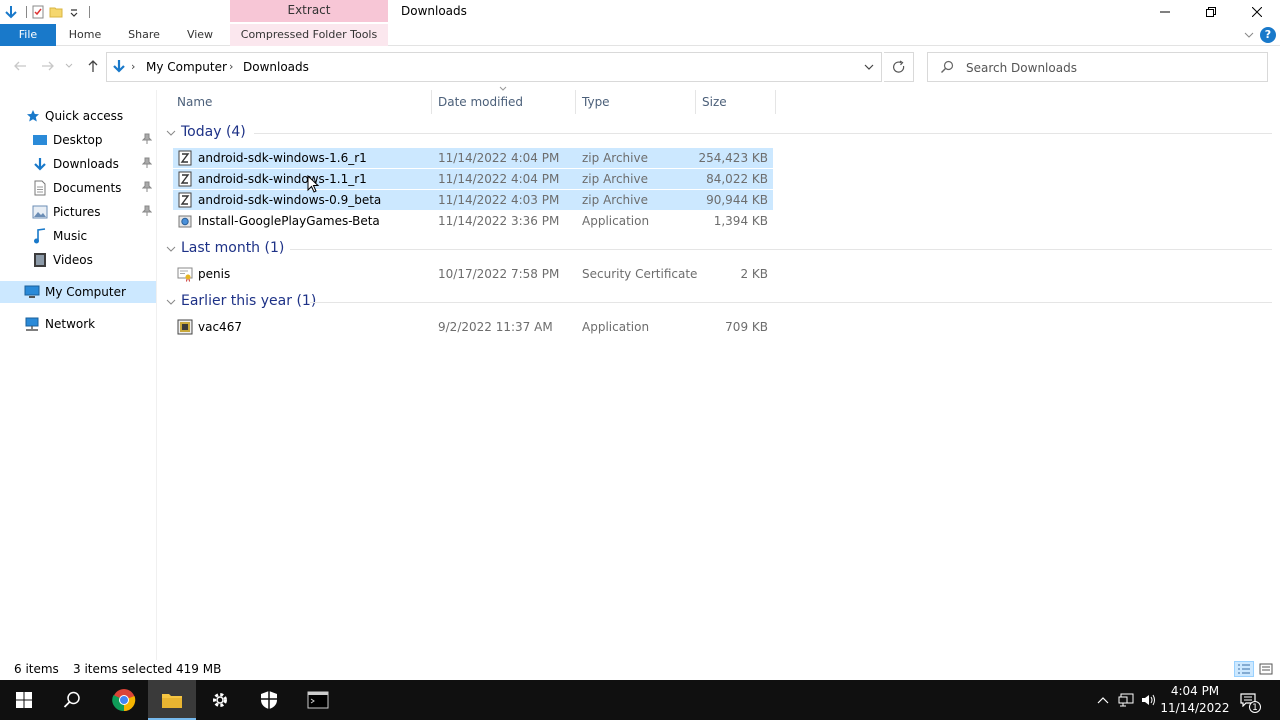 Image resolution: width=1280 pixels, height=720 pixels. What do you see at coordinates (186, 67) in the screenshot?
I see `breadcrumb-my-computer: My Computer` at bounding box center [186, 67].